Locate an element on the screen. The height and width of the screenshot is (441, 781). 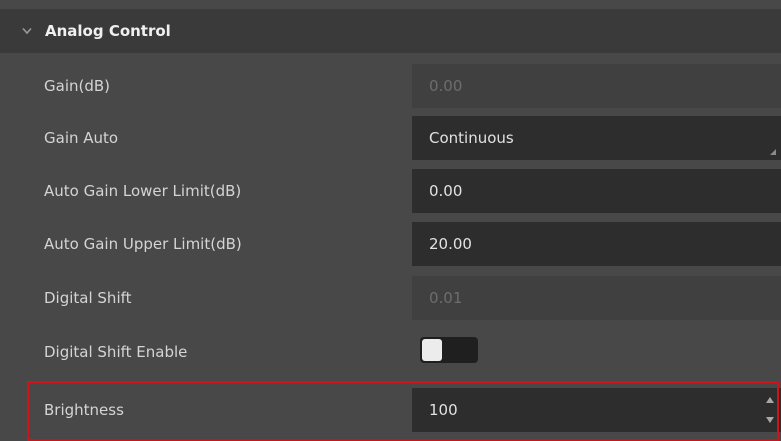
param-row-digital-shift-enable: Digital Shift Enable is located at coordinates (390, 352).